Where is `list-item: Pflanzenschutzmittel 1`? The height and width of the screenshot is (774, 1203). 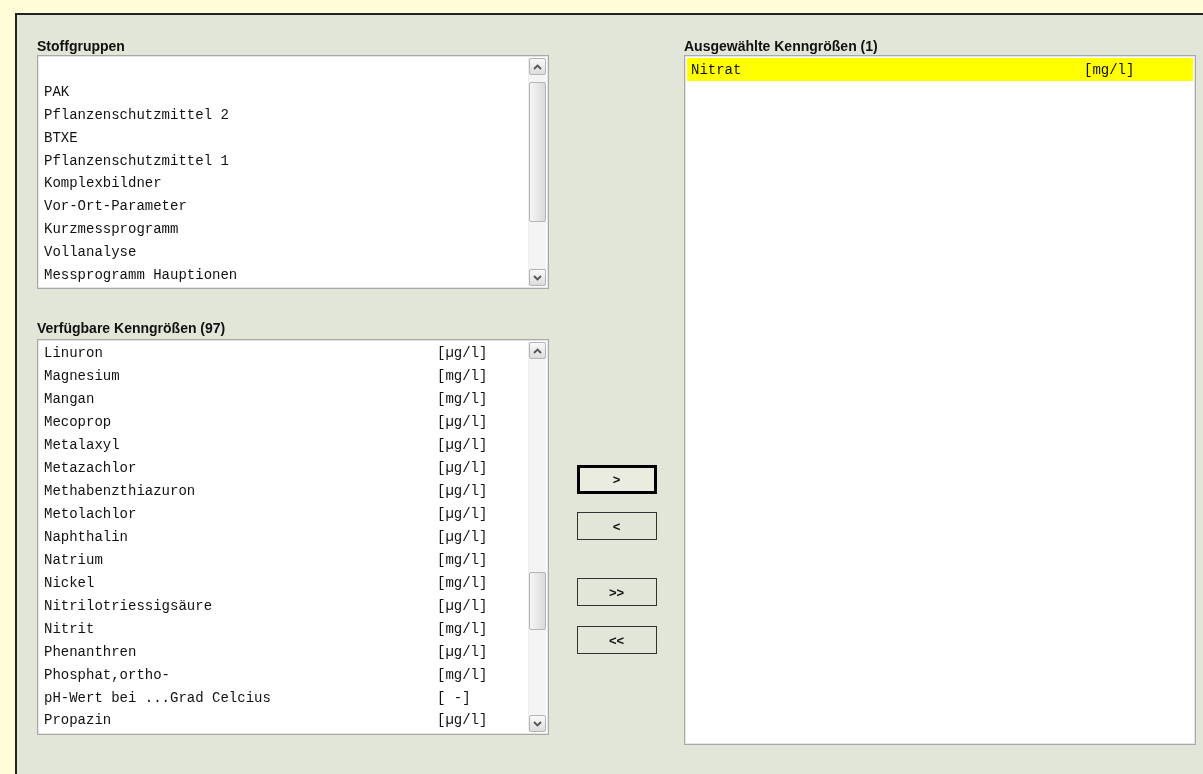
list-item: Pflanzenschutzmittel 1 is located at coordinates (284, 160).